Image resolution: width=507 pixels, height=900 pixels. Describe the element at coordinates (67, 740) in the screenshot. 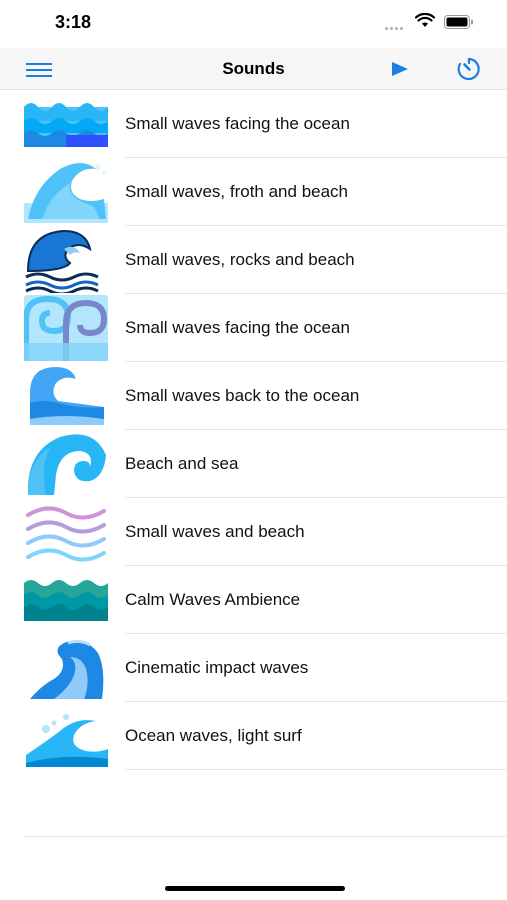

I see `surf-wave-icon` at that location.